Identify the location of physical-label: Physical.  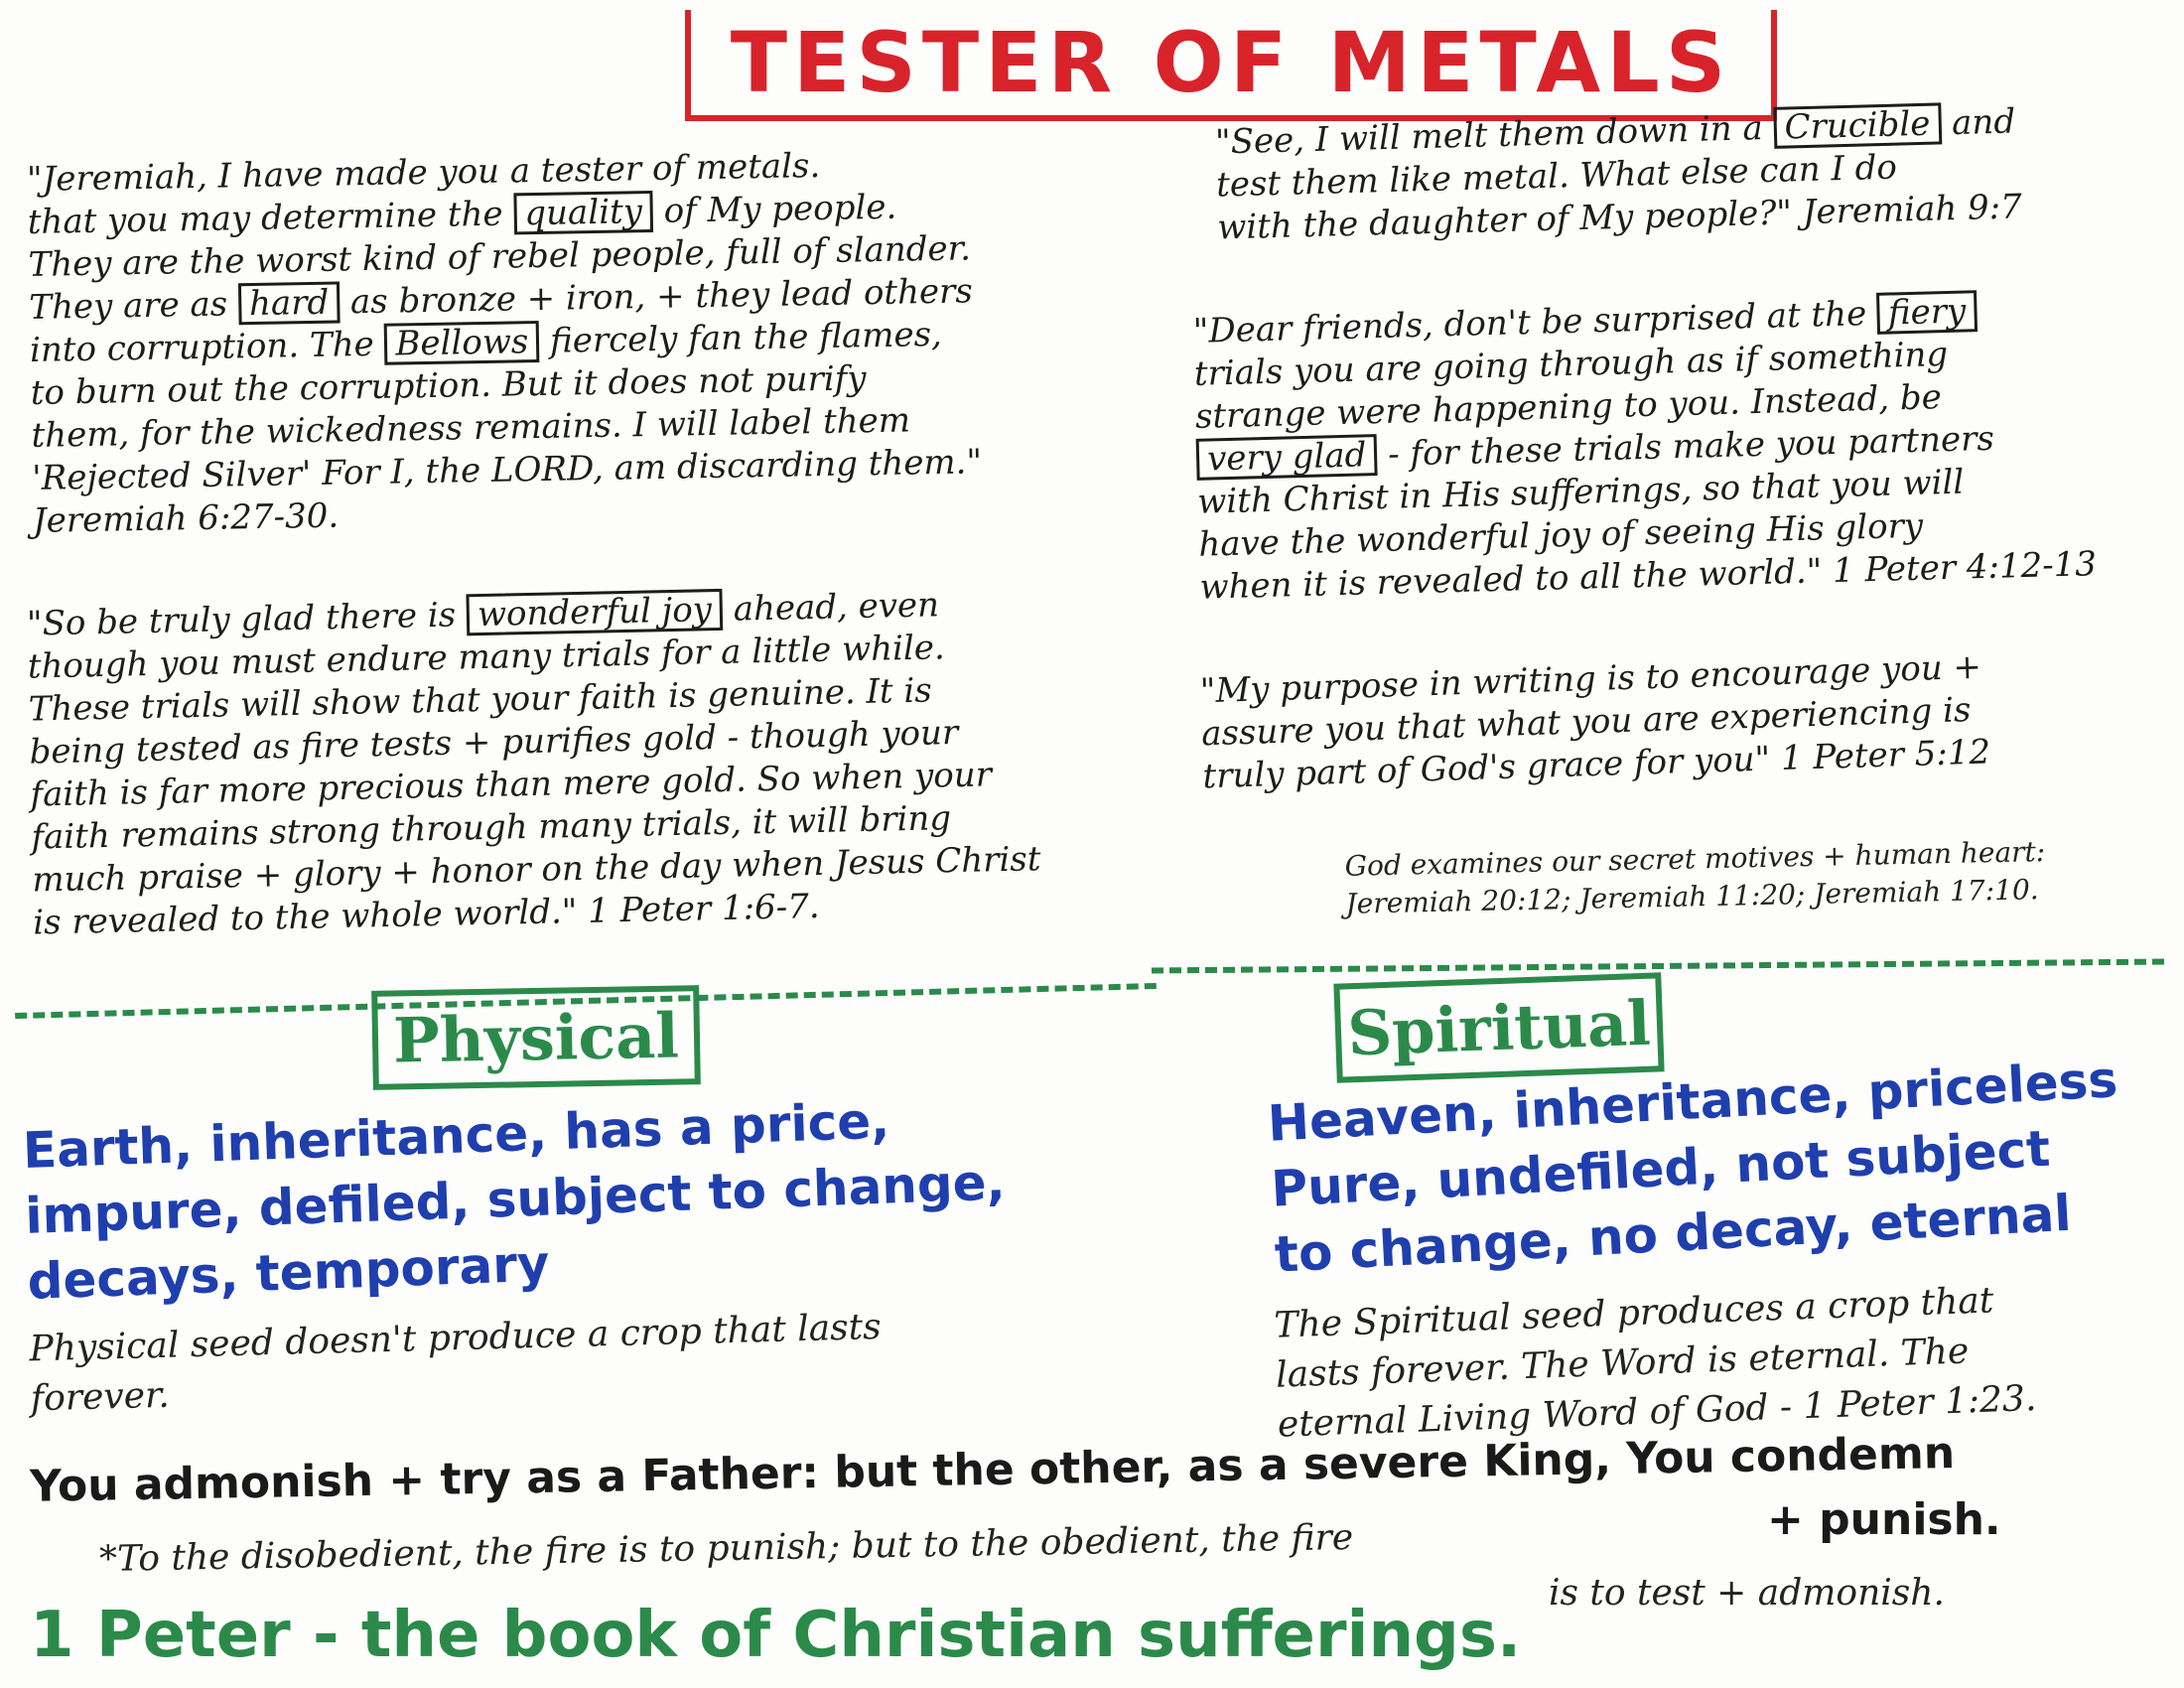
(536, 1037).